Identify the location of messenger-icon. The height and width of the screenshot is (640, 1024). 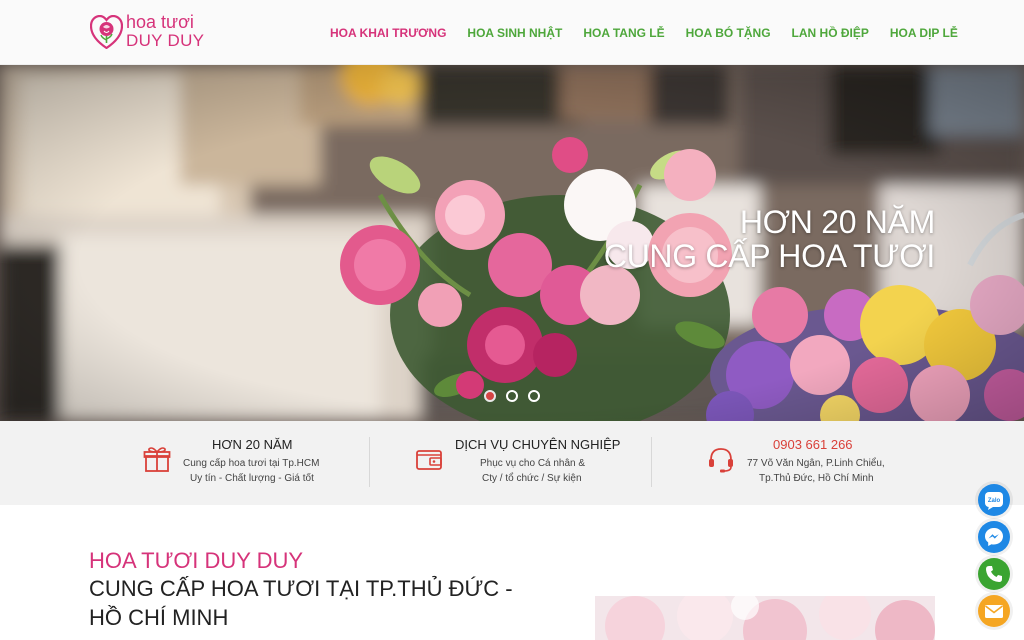
(994, 537).